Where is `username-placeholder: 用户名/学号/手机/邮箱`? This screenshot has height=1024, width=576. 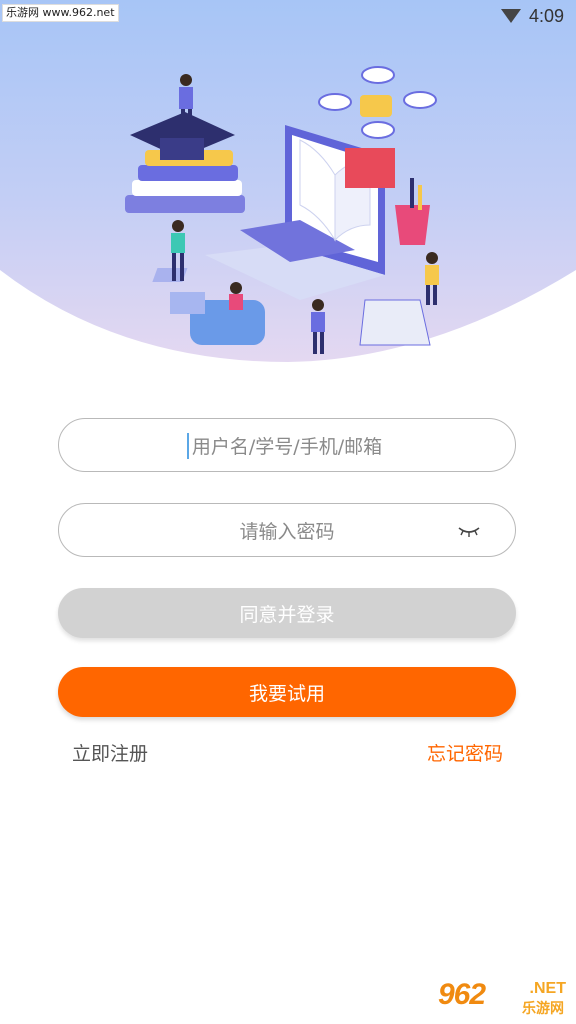
username-placeholder: 用户名/学号/手机/邮箱 is located at coordinates (287, 446).